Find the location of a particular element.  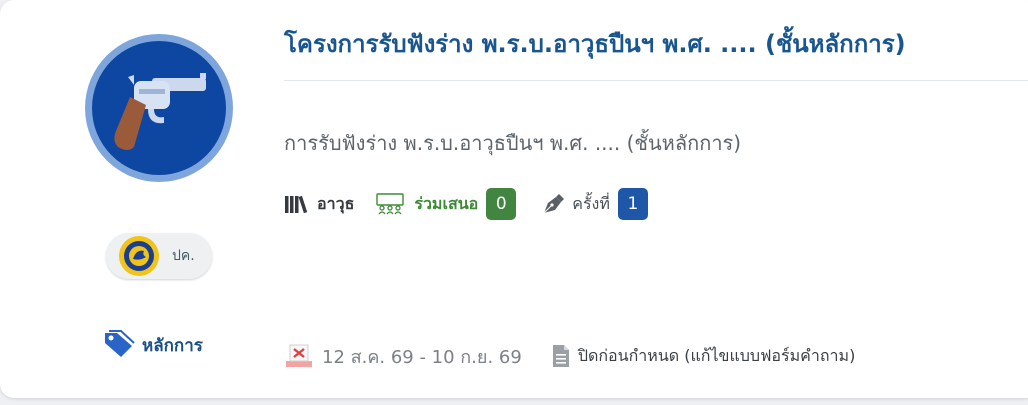

meta-row: อาวุธ ร่วมเสนอ 0 ครั้งที่ 1 is located at coordinates (466, 204).